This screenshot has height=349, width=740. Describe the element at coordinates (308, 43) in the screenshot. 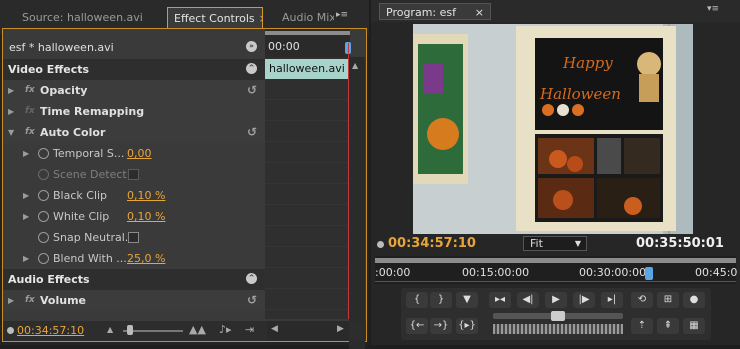

I see `time-ruler: 00:00` at that location.